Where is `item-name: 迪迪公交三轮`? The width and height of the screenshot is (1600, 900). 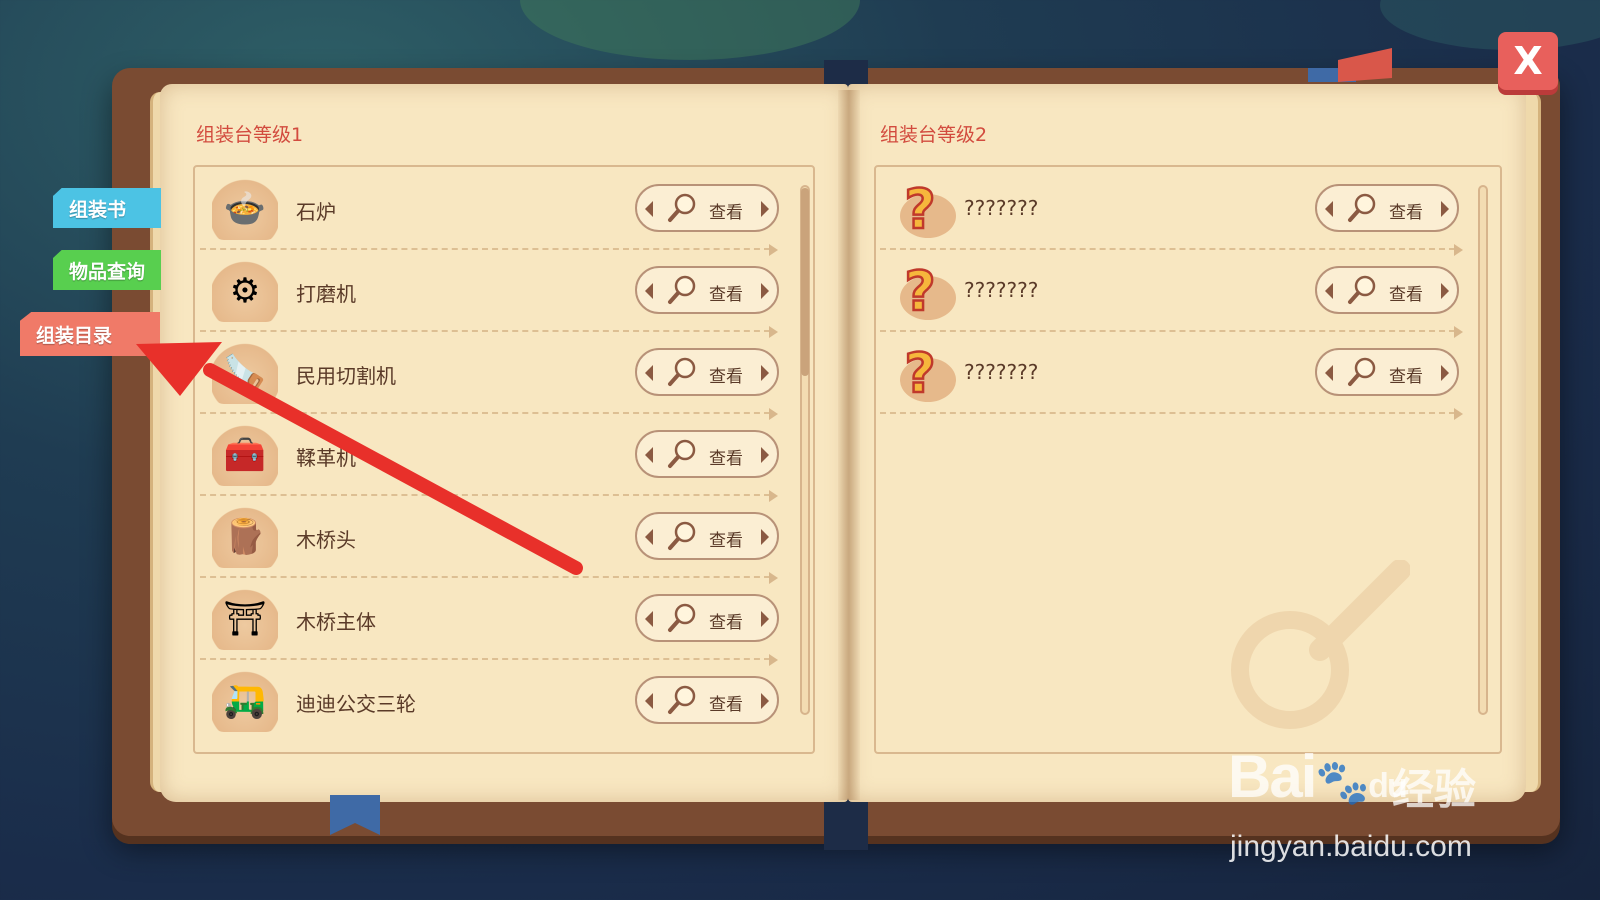
item-name: 迪迪公交三轮 is located at coordinates (356, 704).